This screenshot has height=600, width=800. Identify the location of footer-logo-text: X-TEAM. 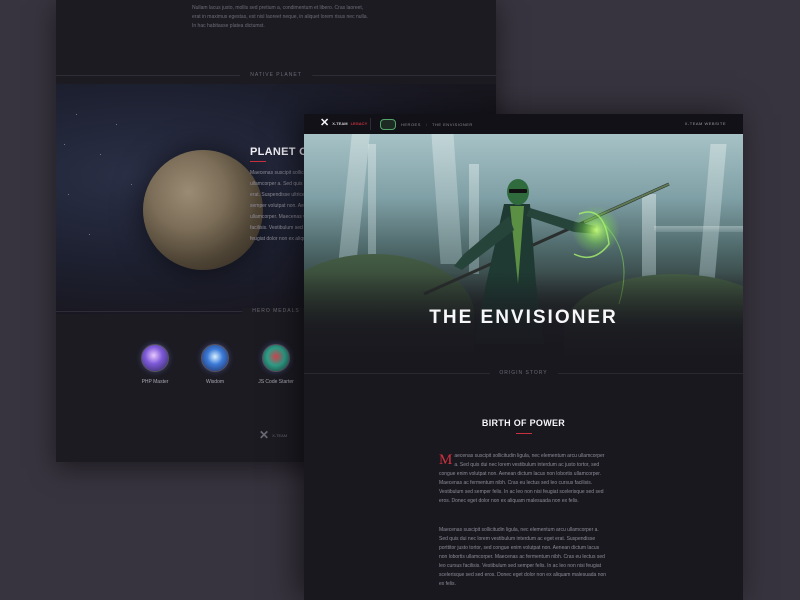
(280, 435).